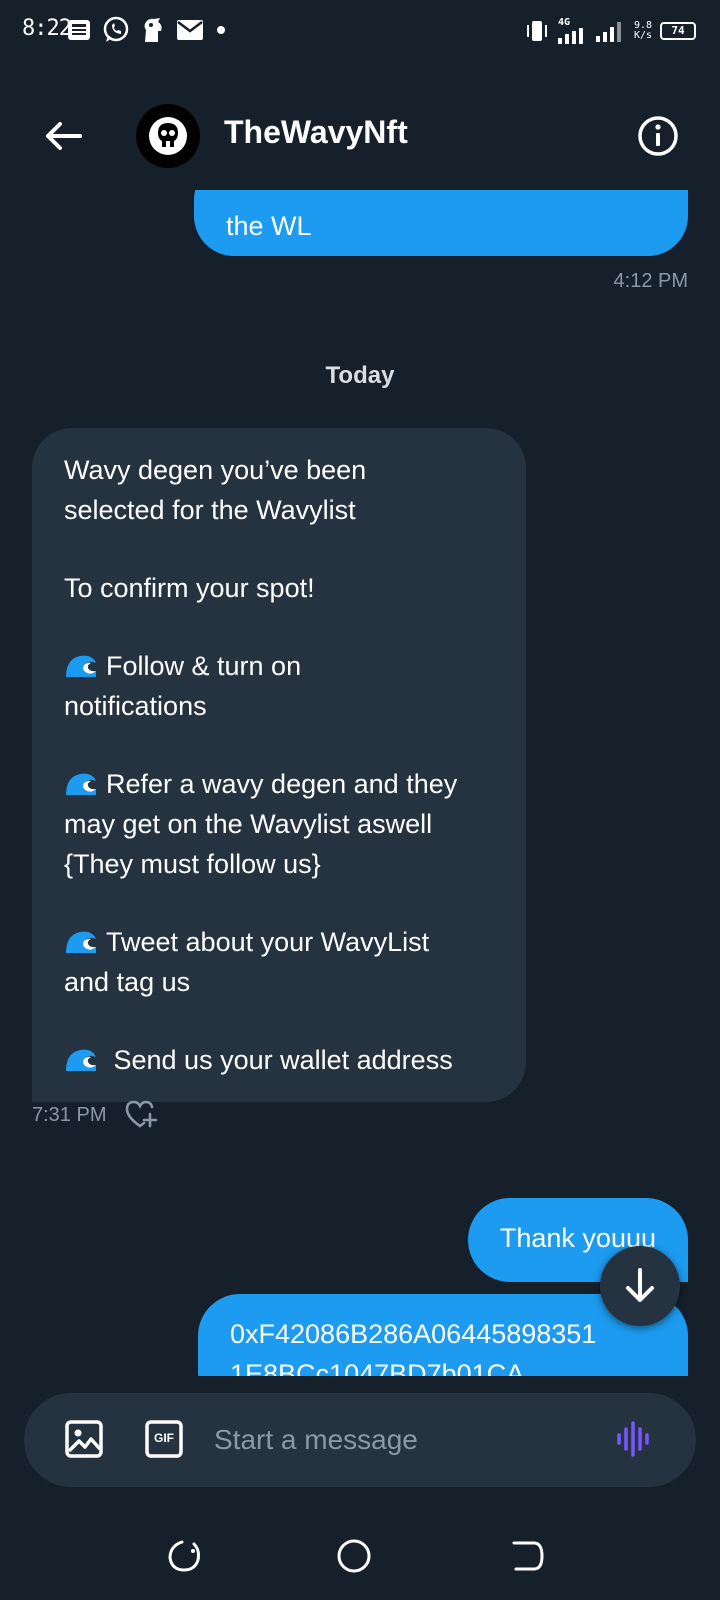 The image size is (720, 1600). I want to click on signal-4g-icon: 4G, so click(572, 30).